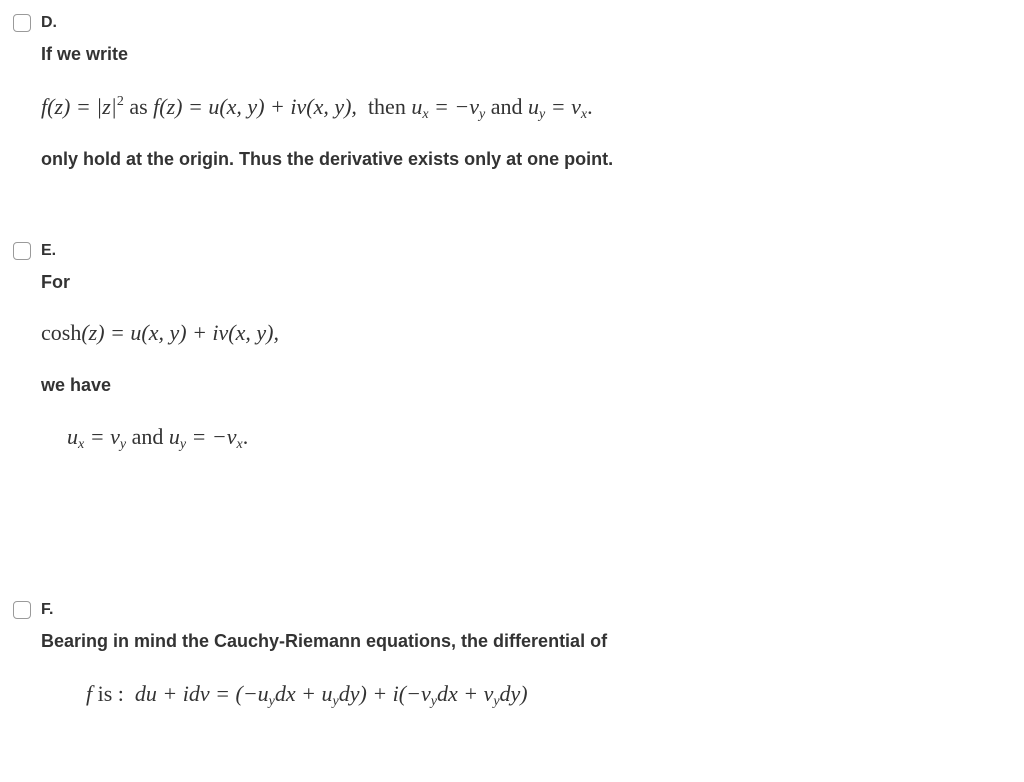 This screenshot has width=1024, height=782. I want to click on option-f-label: F., so click(47, 609).